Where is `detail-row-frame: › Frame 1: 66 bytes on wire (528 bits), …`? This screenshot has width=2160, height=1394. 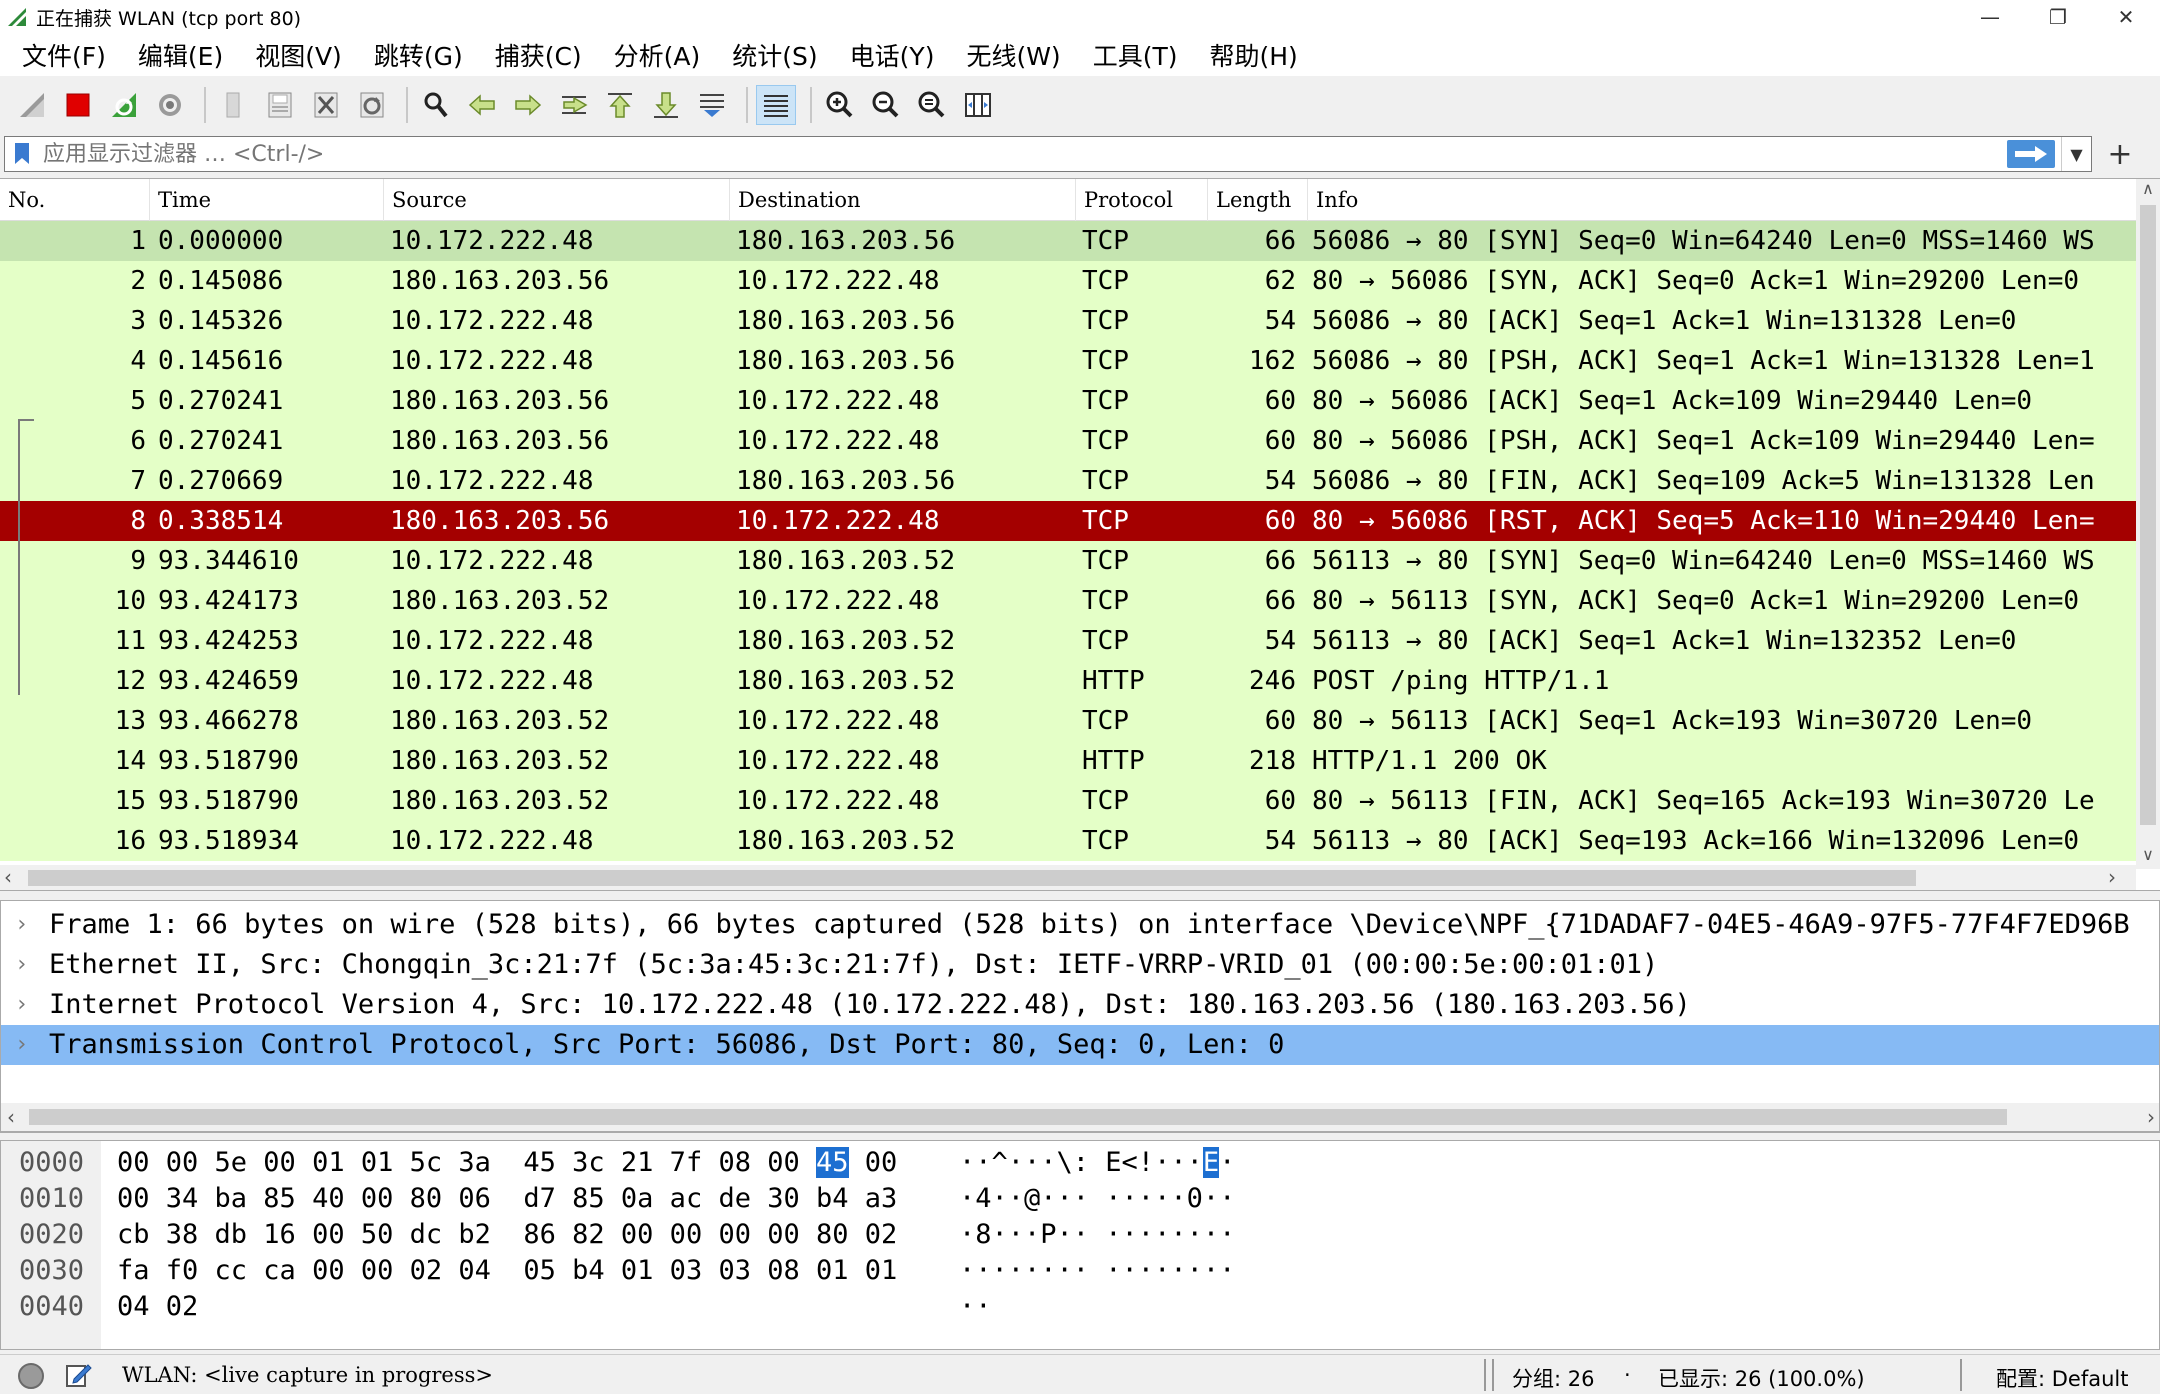
detail-row-frame: › Frame 1: 66 bytes on wire (528 bits), … is located at coordinates (1080, 925).